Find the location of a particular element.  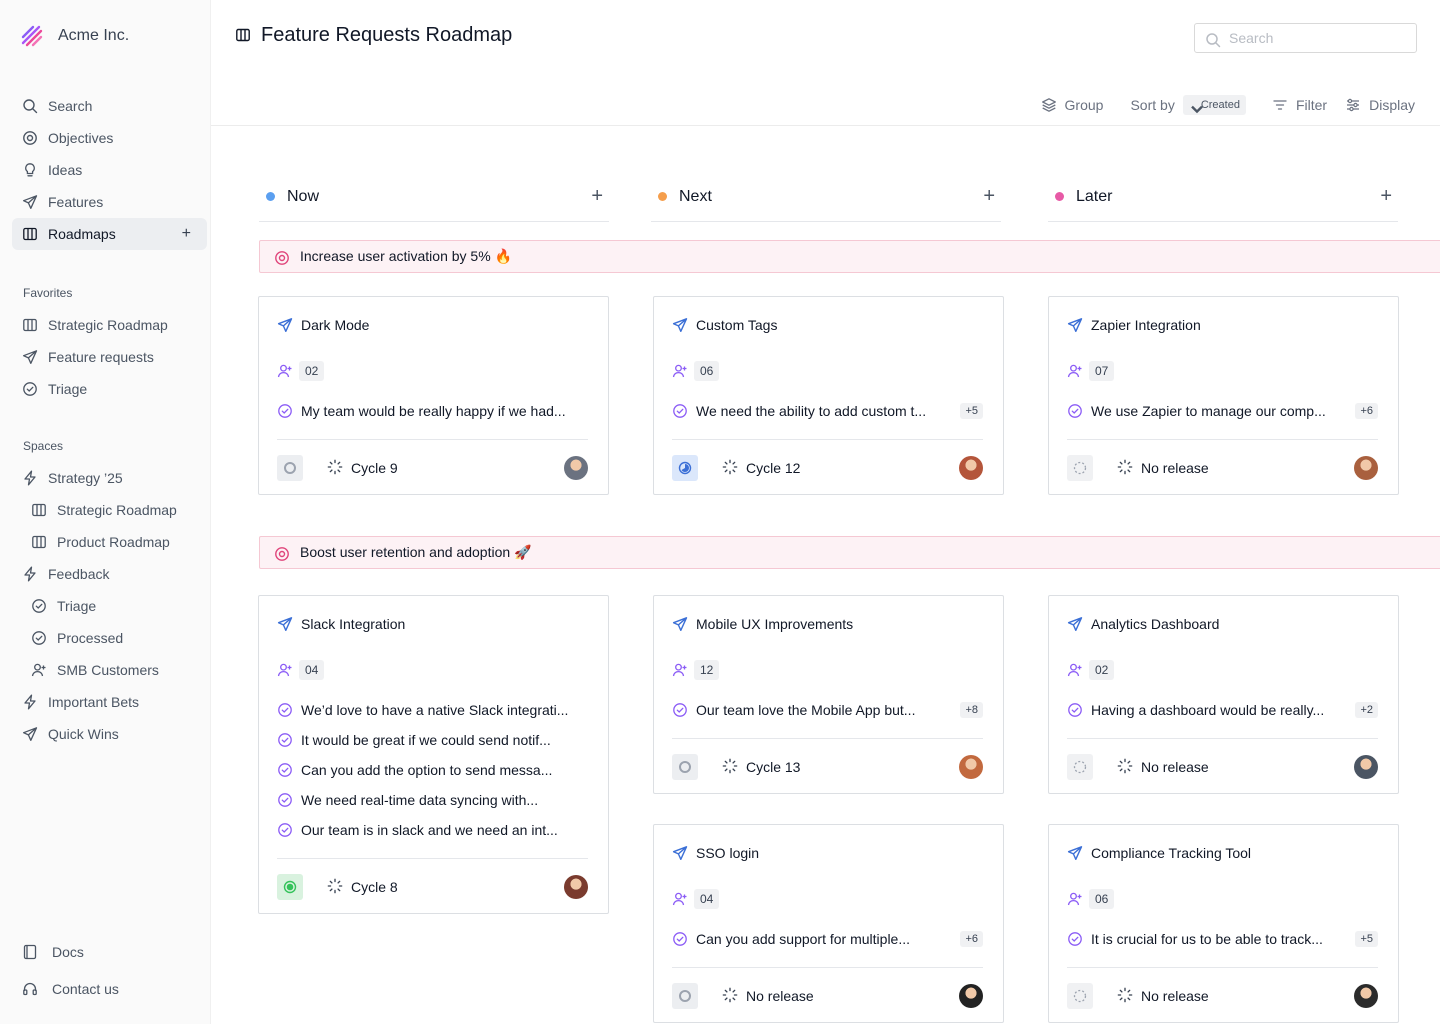

add-to-later-button: + is located at coordinates (1386, 196).